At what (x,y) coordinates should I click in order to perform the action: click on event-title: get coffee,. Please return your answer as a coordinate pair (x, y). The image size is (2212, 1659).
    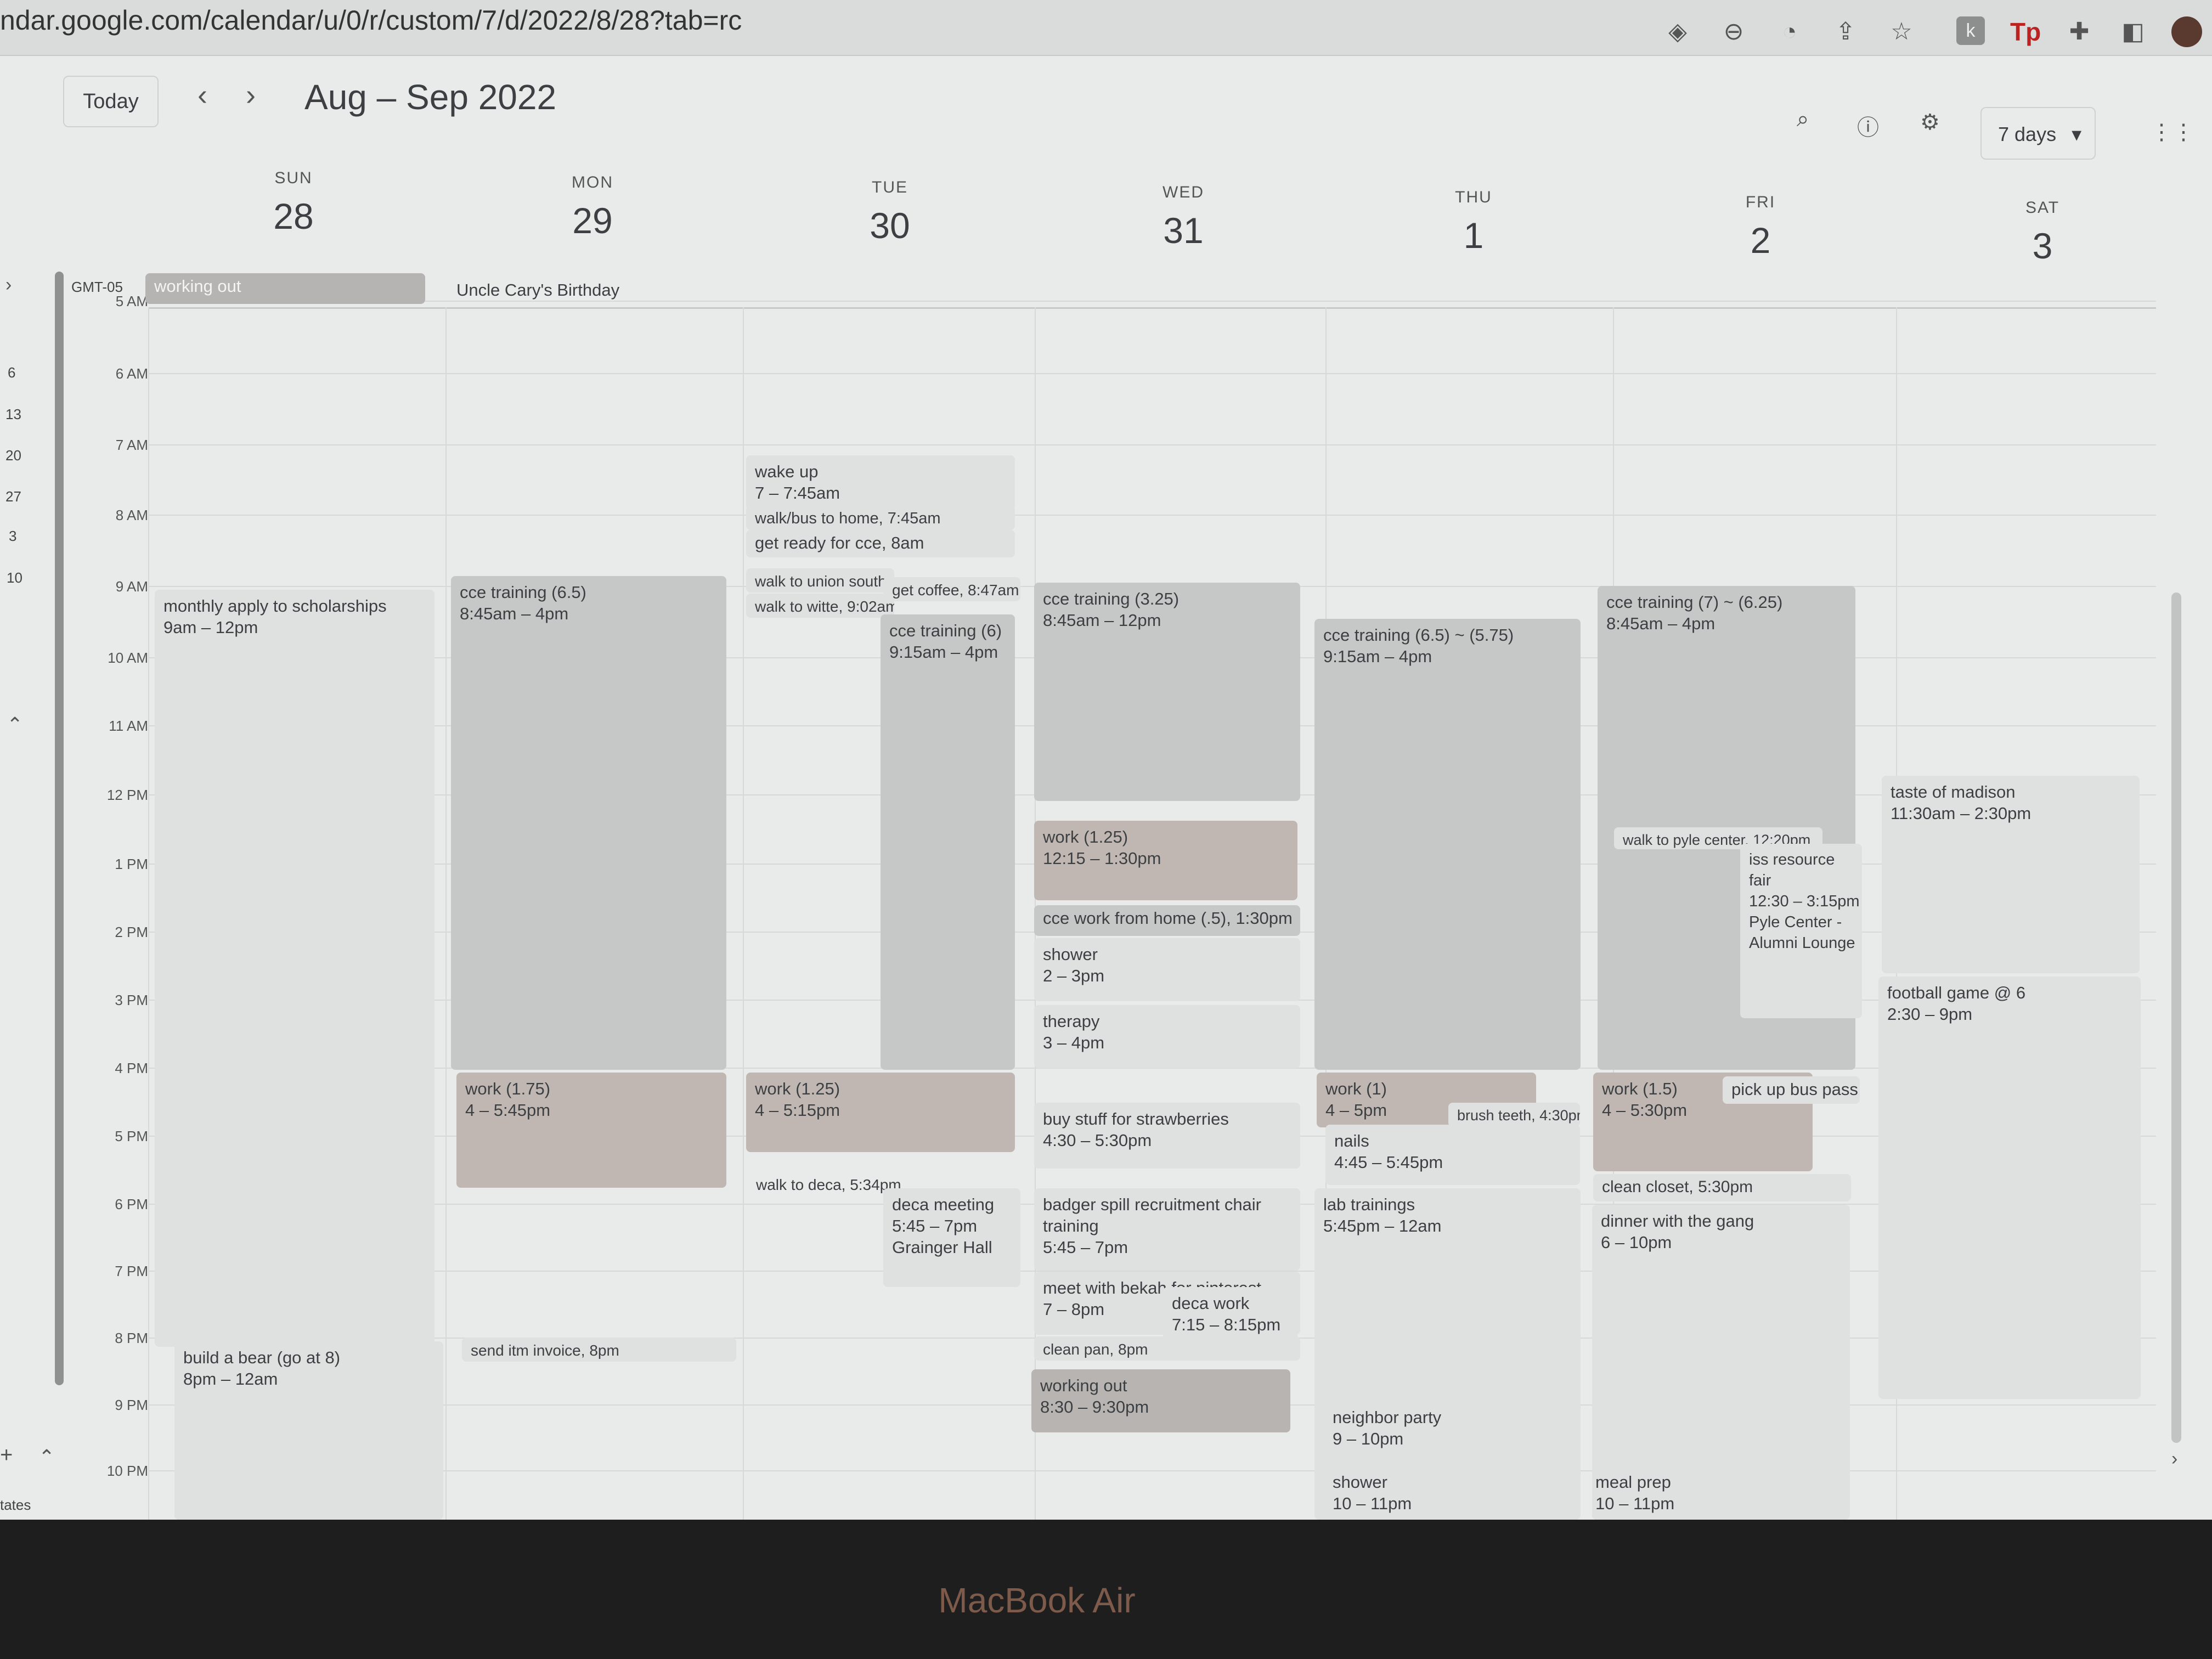
    Looking at the image, I should click on (928, 591).